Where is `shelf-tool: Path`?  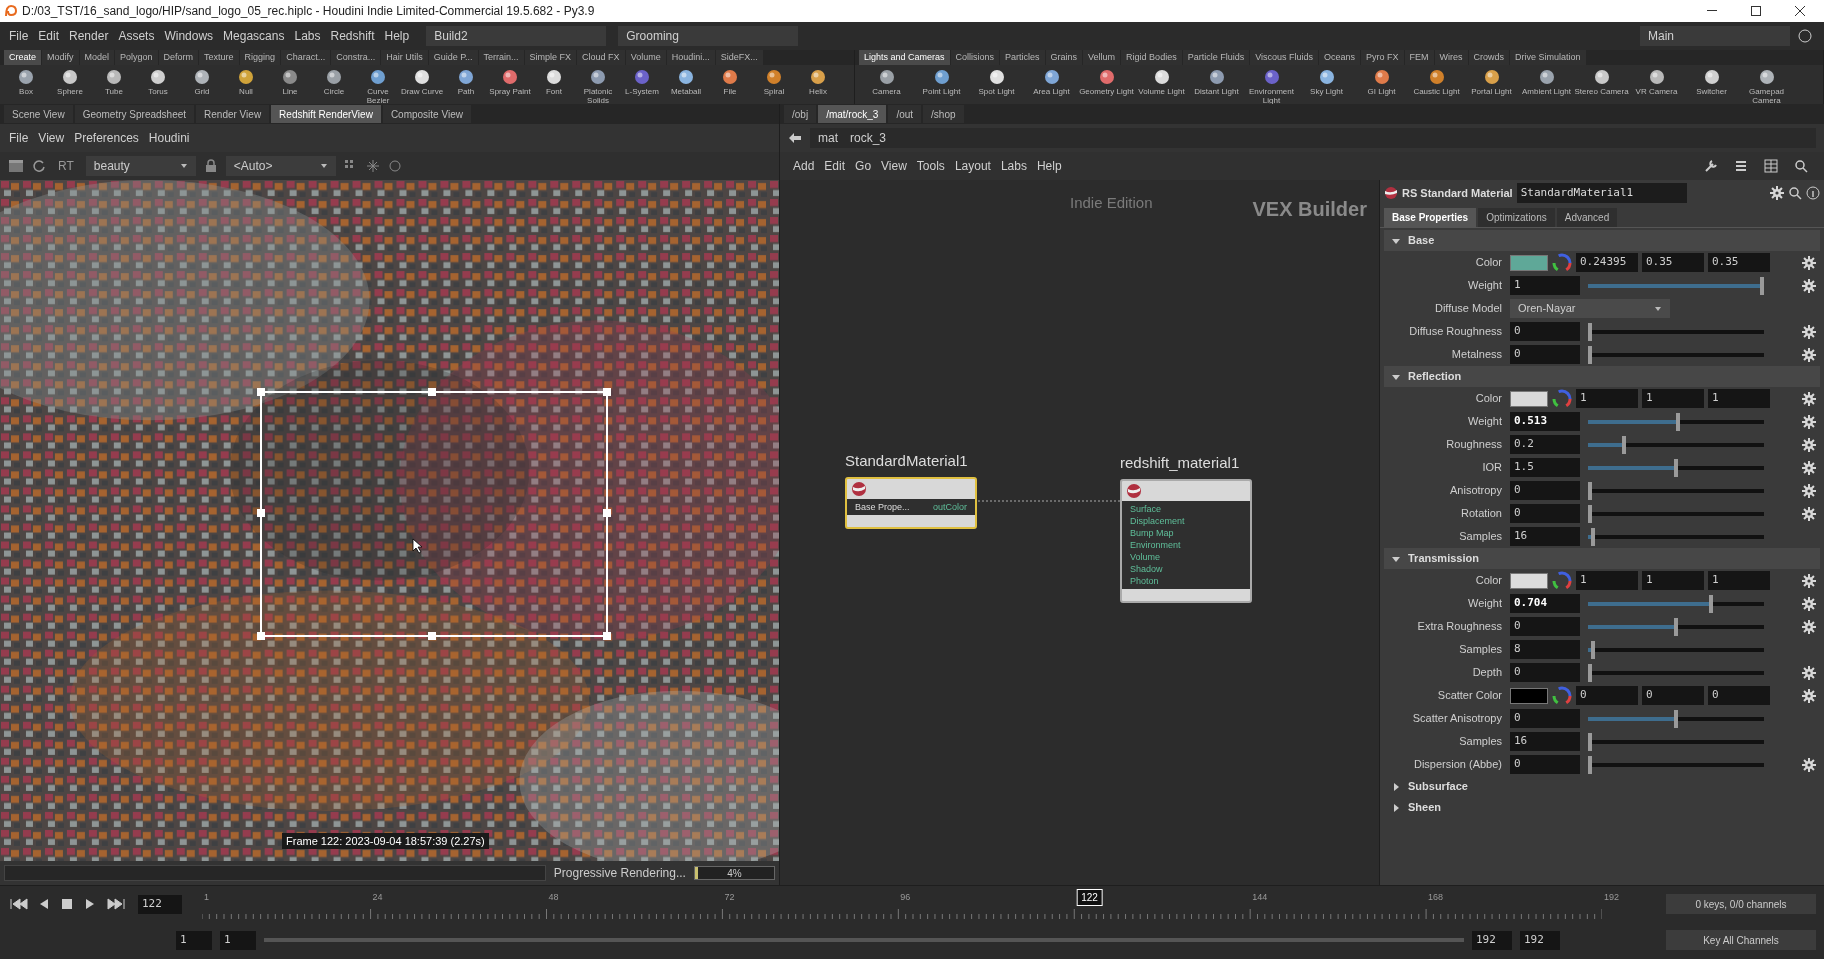 shelf-tool: Path is located at coordinates (466, 81).